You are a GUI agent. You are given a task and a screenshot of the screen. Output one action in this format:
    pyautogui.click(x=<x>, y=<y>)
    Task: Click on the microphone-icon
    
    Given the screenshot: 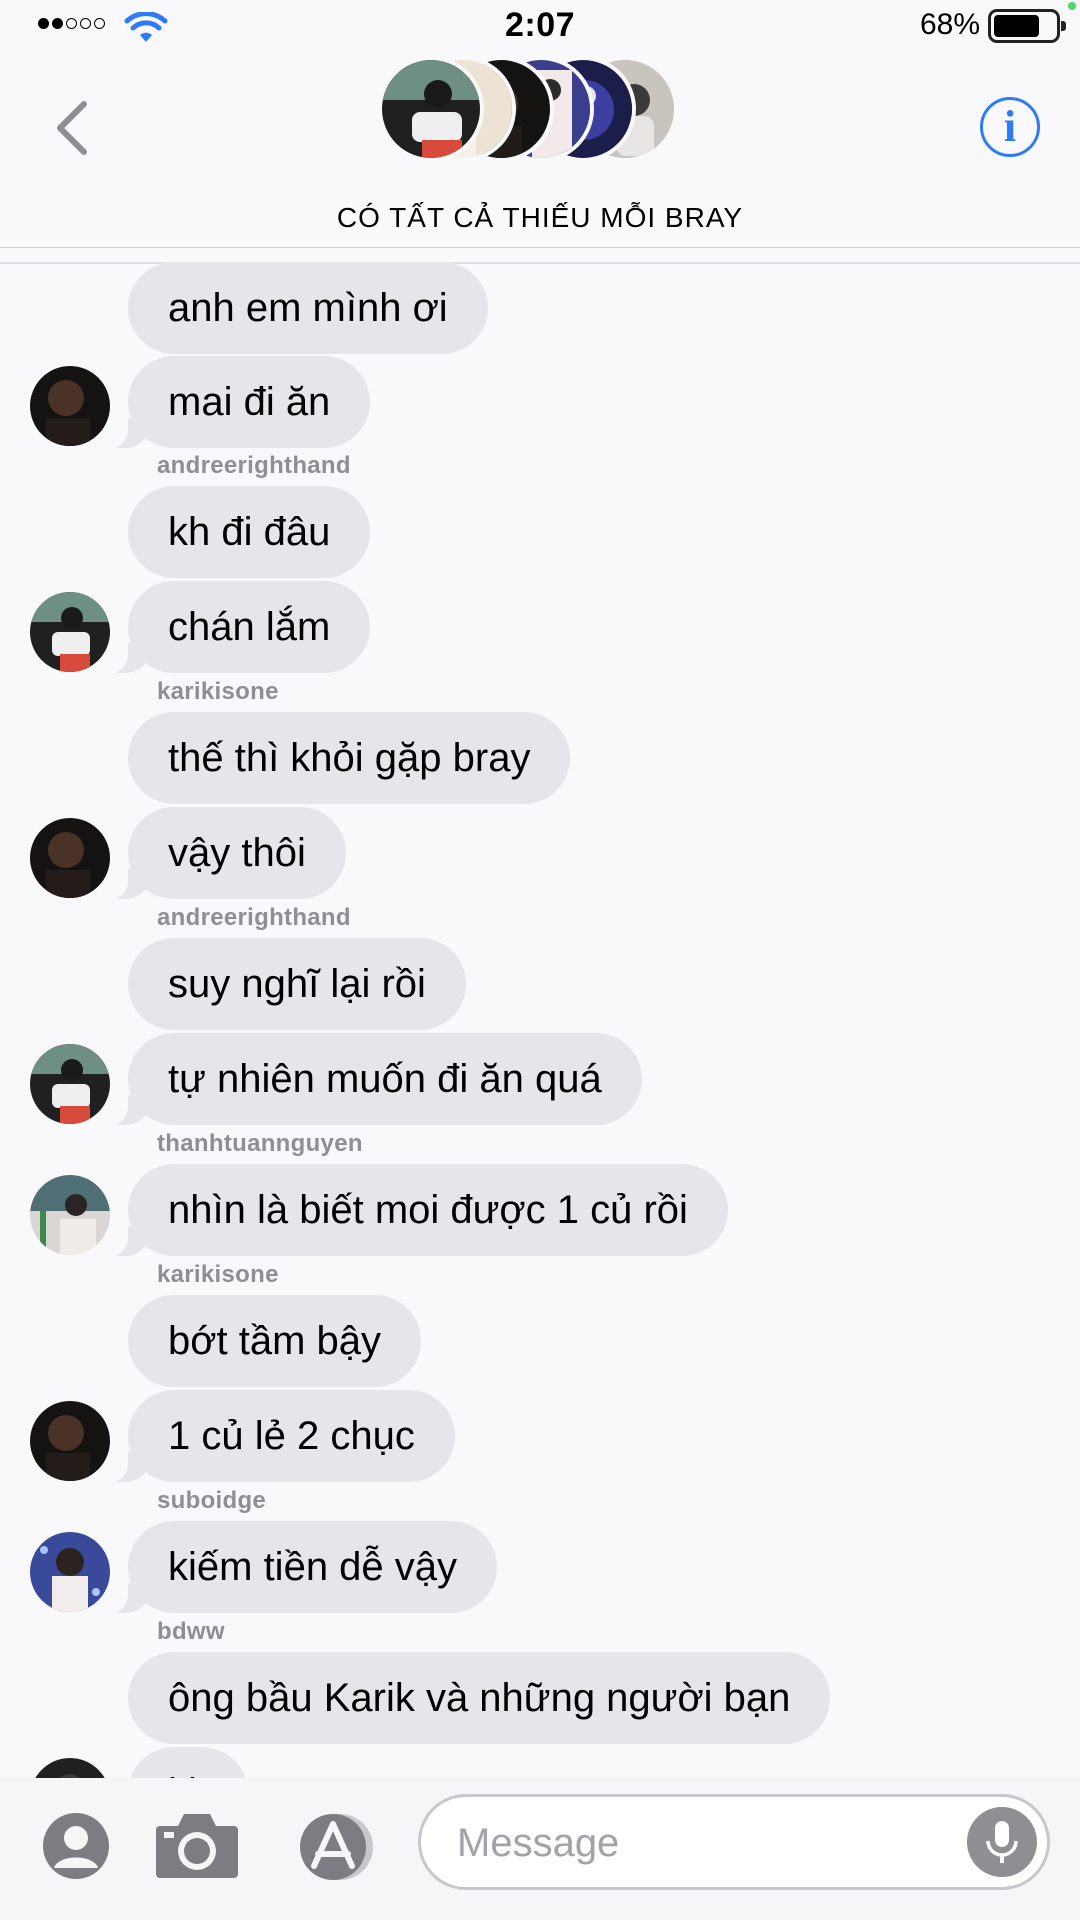 What is the action you would take?
    pyautogui.click(x=1002, y=1842)
    